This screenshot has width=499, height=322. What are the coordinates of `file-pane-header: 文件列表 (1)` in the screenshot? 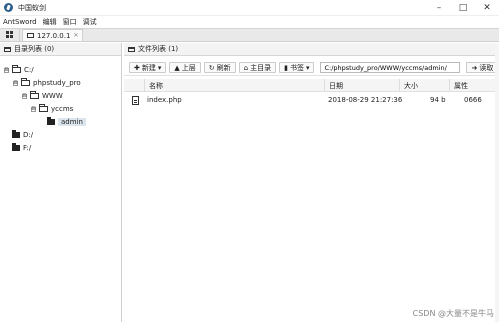 It's located at (311, 49).